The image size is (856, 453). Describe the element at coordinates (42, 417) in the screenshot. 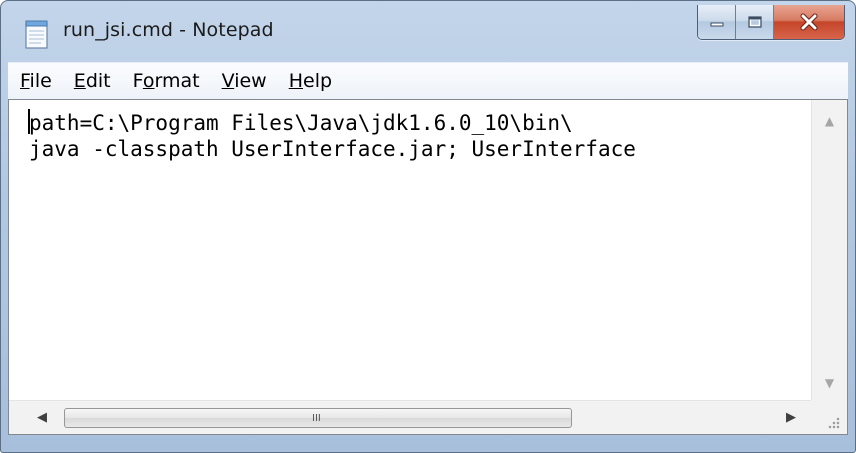

I see `scroll-left-icon: ◀` at that location.